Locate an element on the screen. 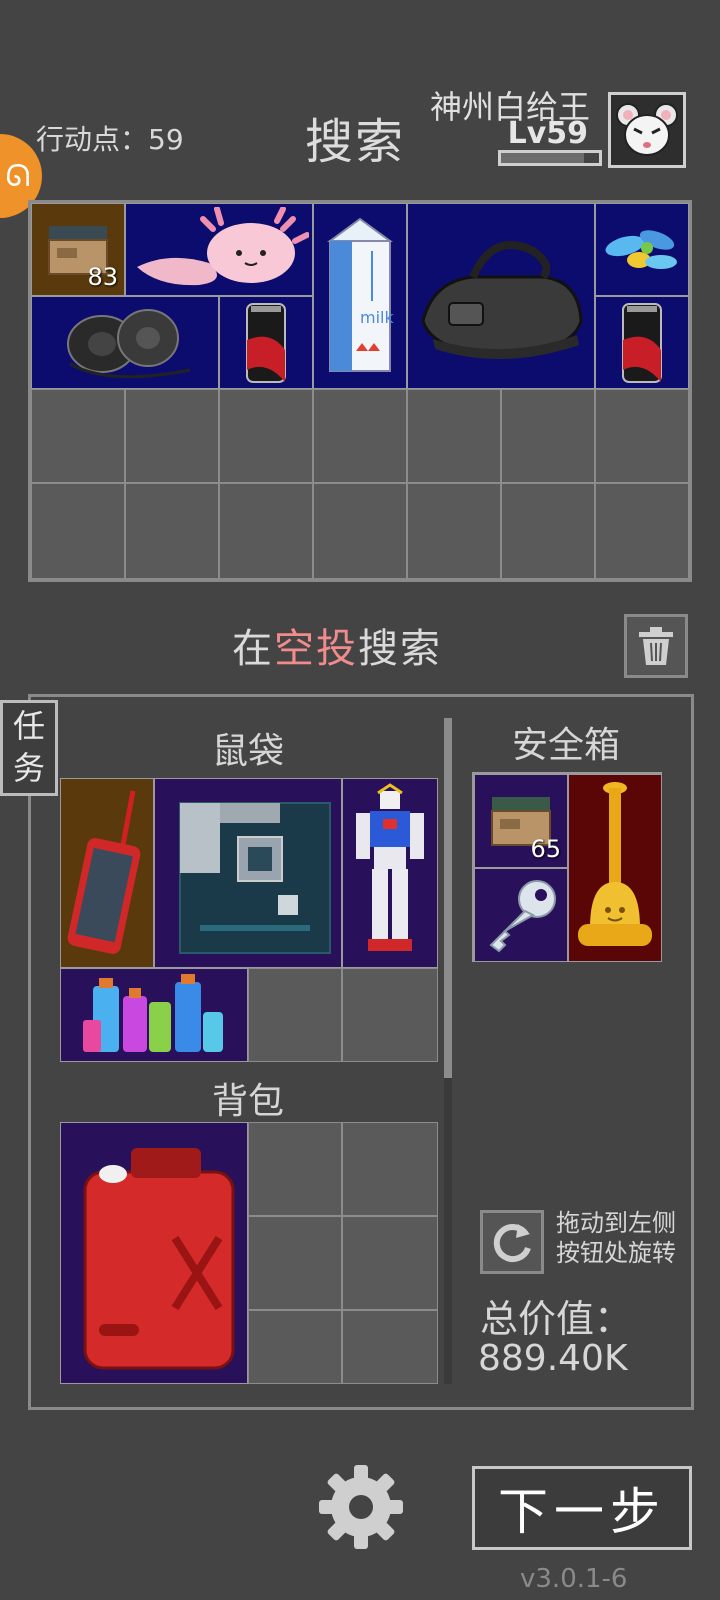  bag-item-robot-figure is located at coordinates (390, 873).